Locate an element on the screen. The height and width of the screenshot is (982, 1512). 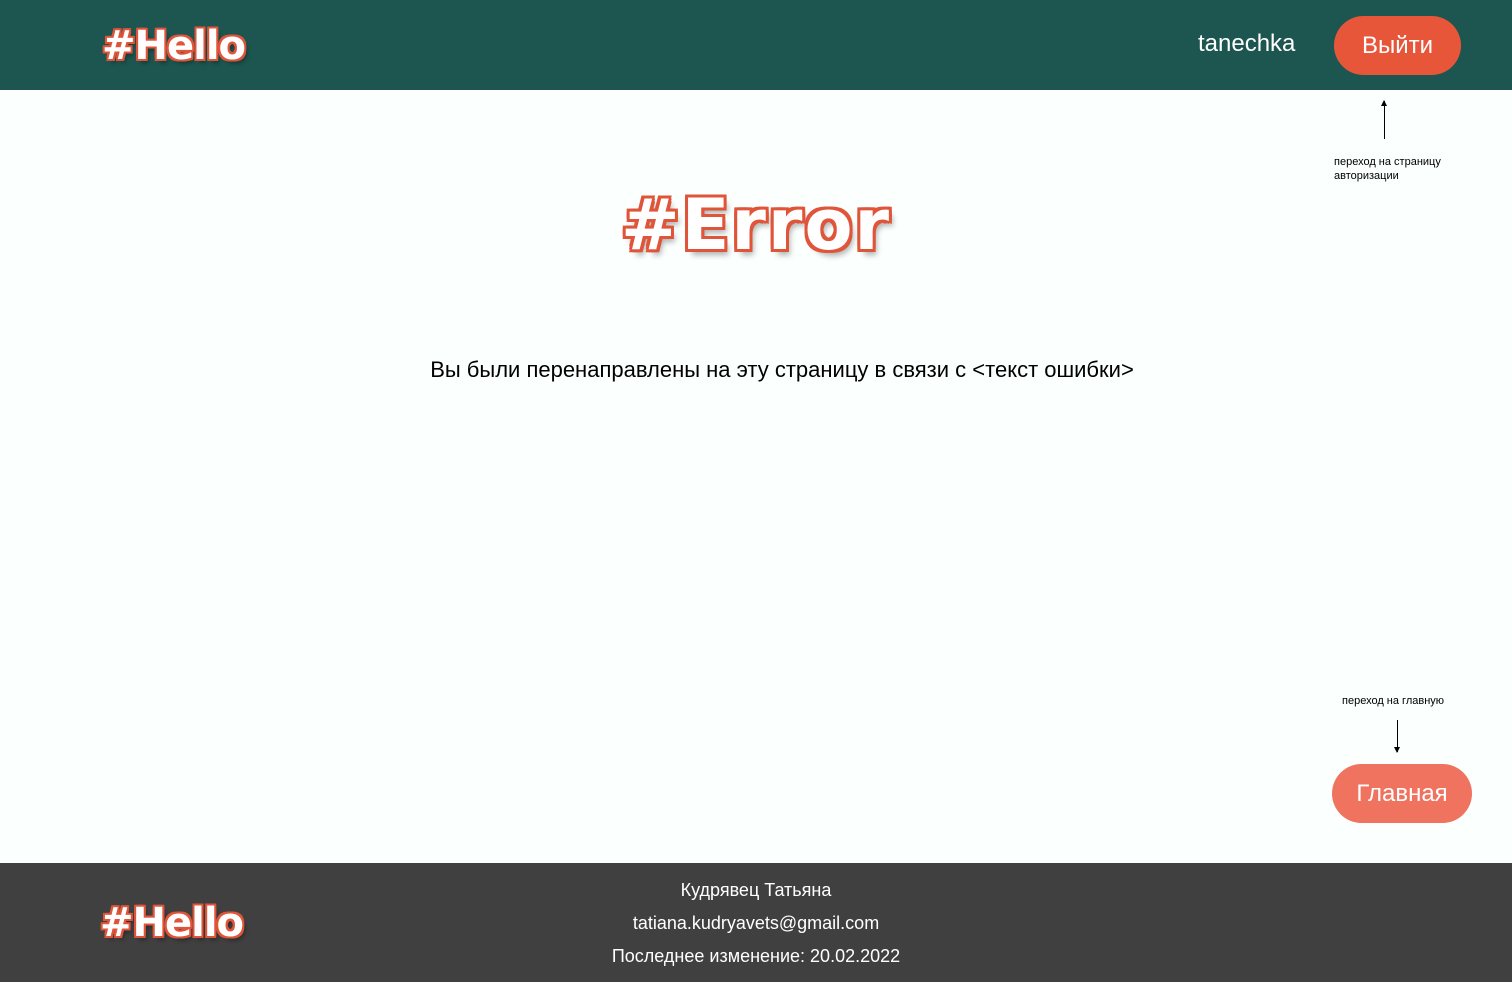
footer-author: Кудрявец Татьяна is located at coordinates (756, 890).